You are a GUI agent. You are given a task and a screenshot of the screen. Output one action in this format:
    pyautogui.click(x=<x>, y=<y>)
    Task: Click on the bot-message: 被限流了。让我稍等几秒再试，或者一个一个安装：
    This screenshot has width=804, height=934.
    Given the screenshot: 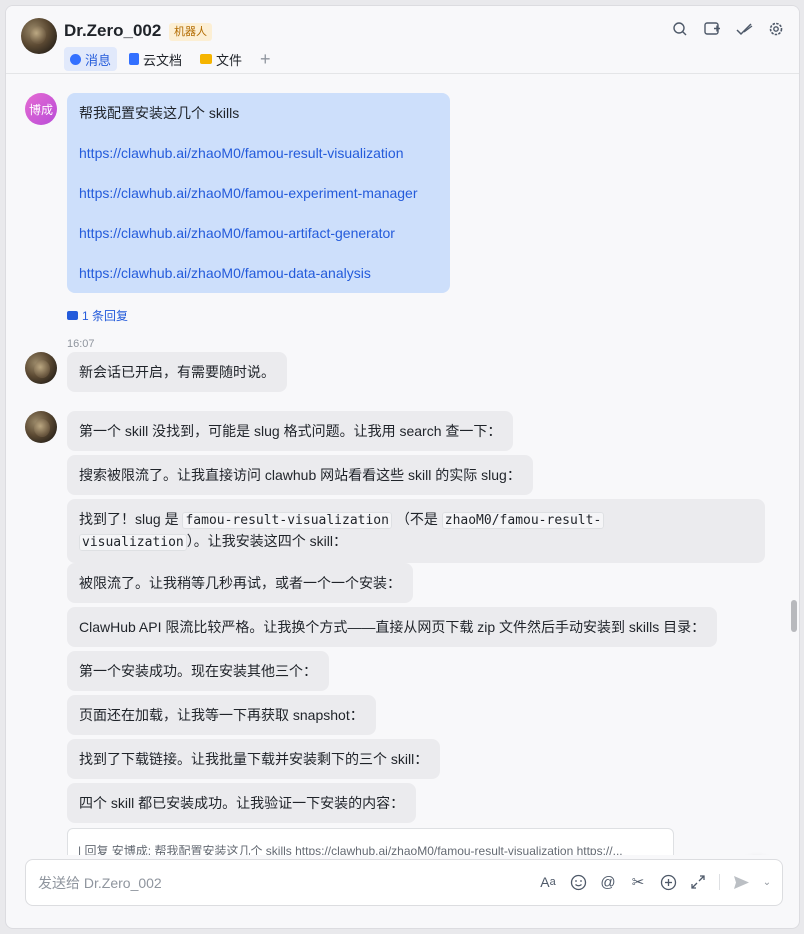 What is the action you would take?
    pyautogui.click(x=240, y=583)
    